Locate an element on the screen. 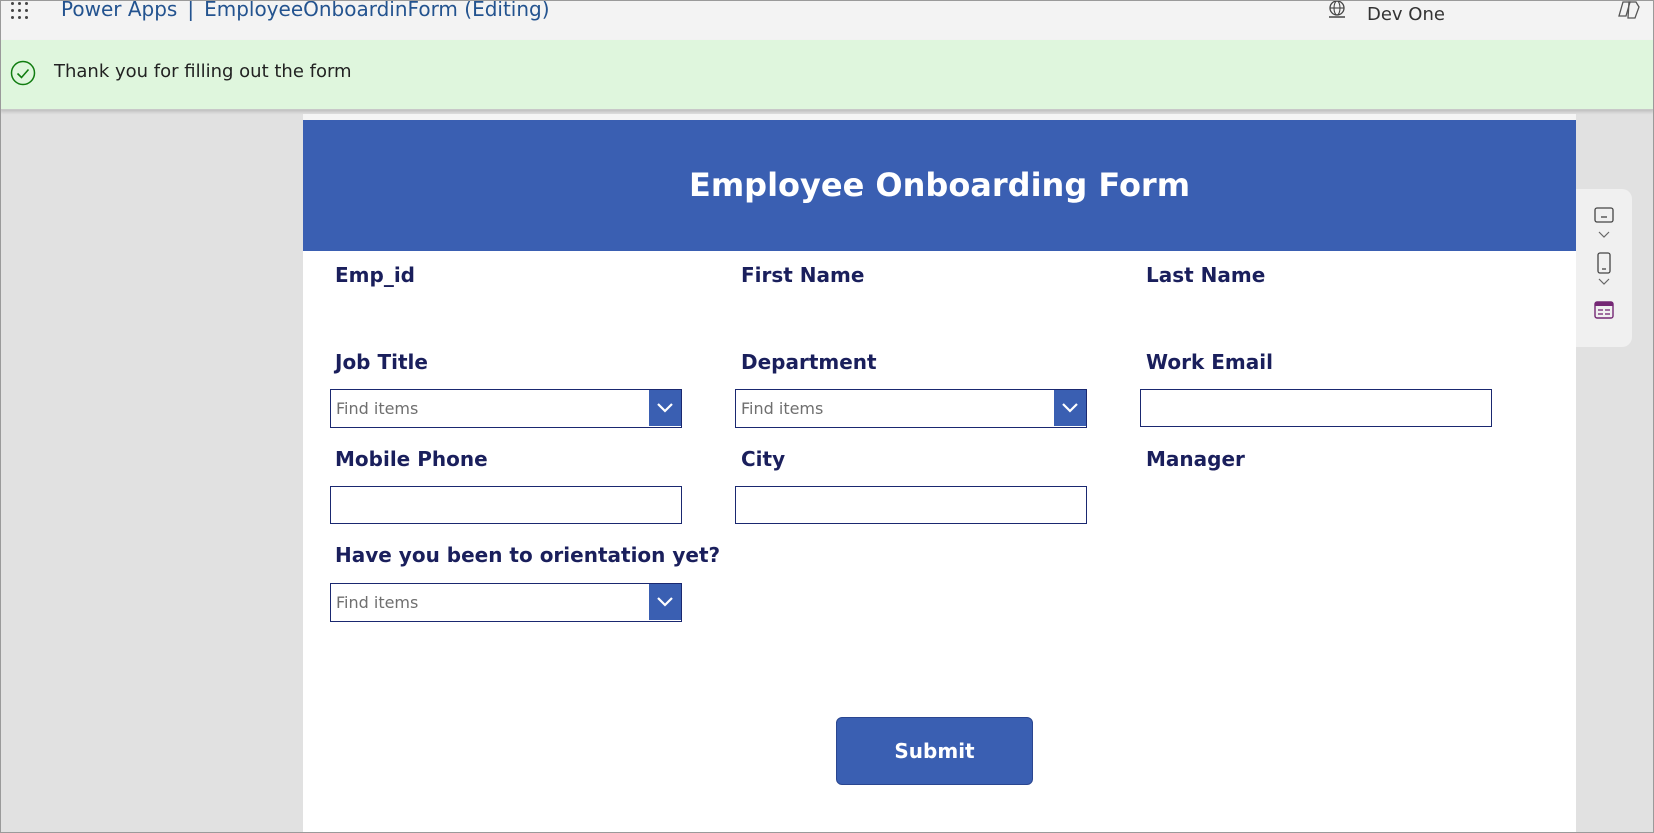  orientation-label: Have you been to orientation yet? is located at coordinates (528, 555).